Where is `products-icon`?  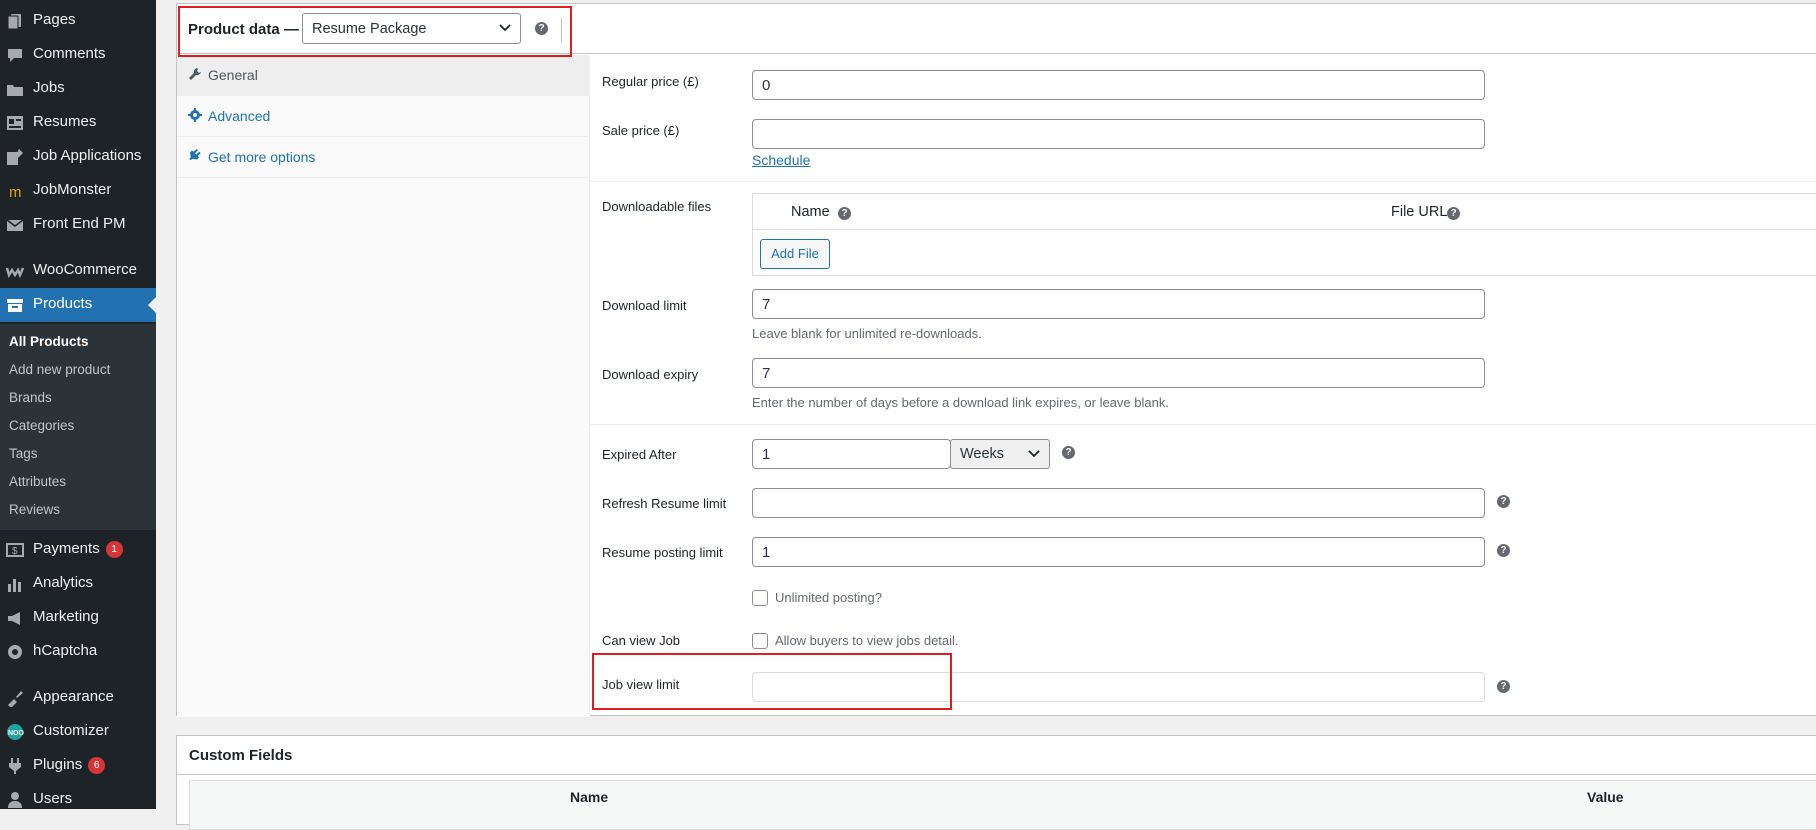
products-icon is located at coordinates (15, 305).